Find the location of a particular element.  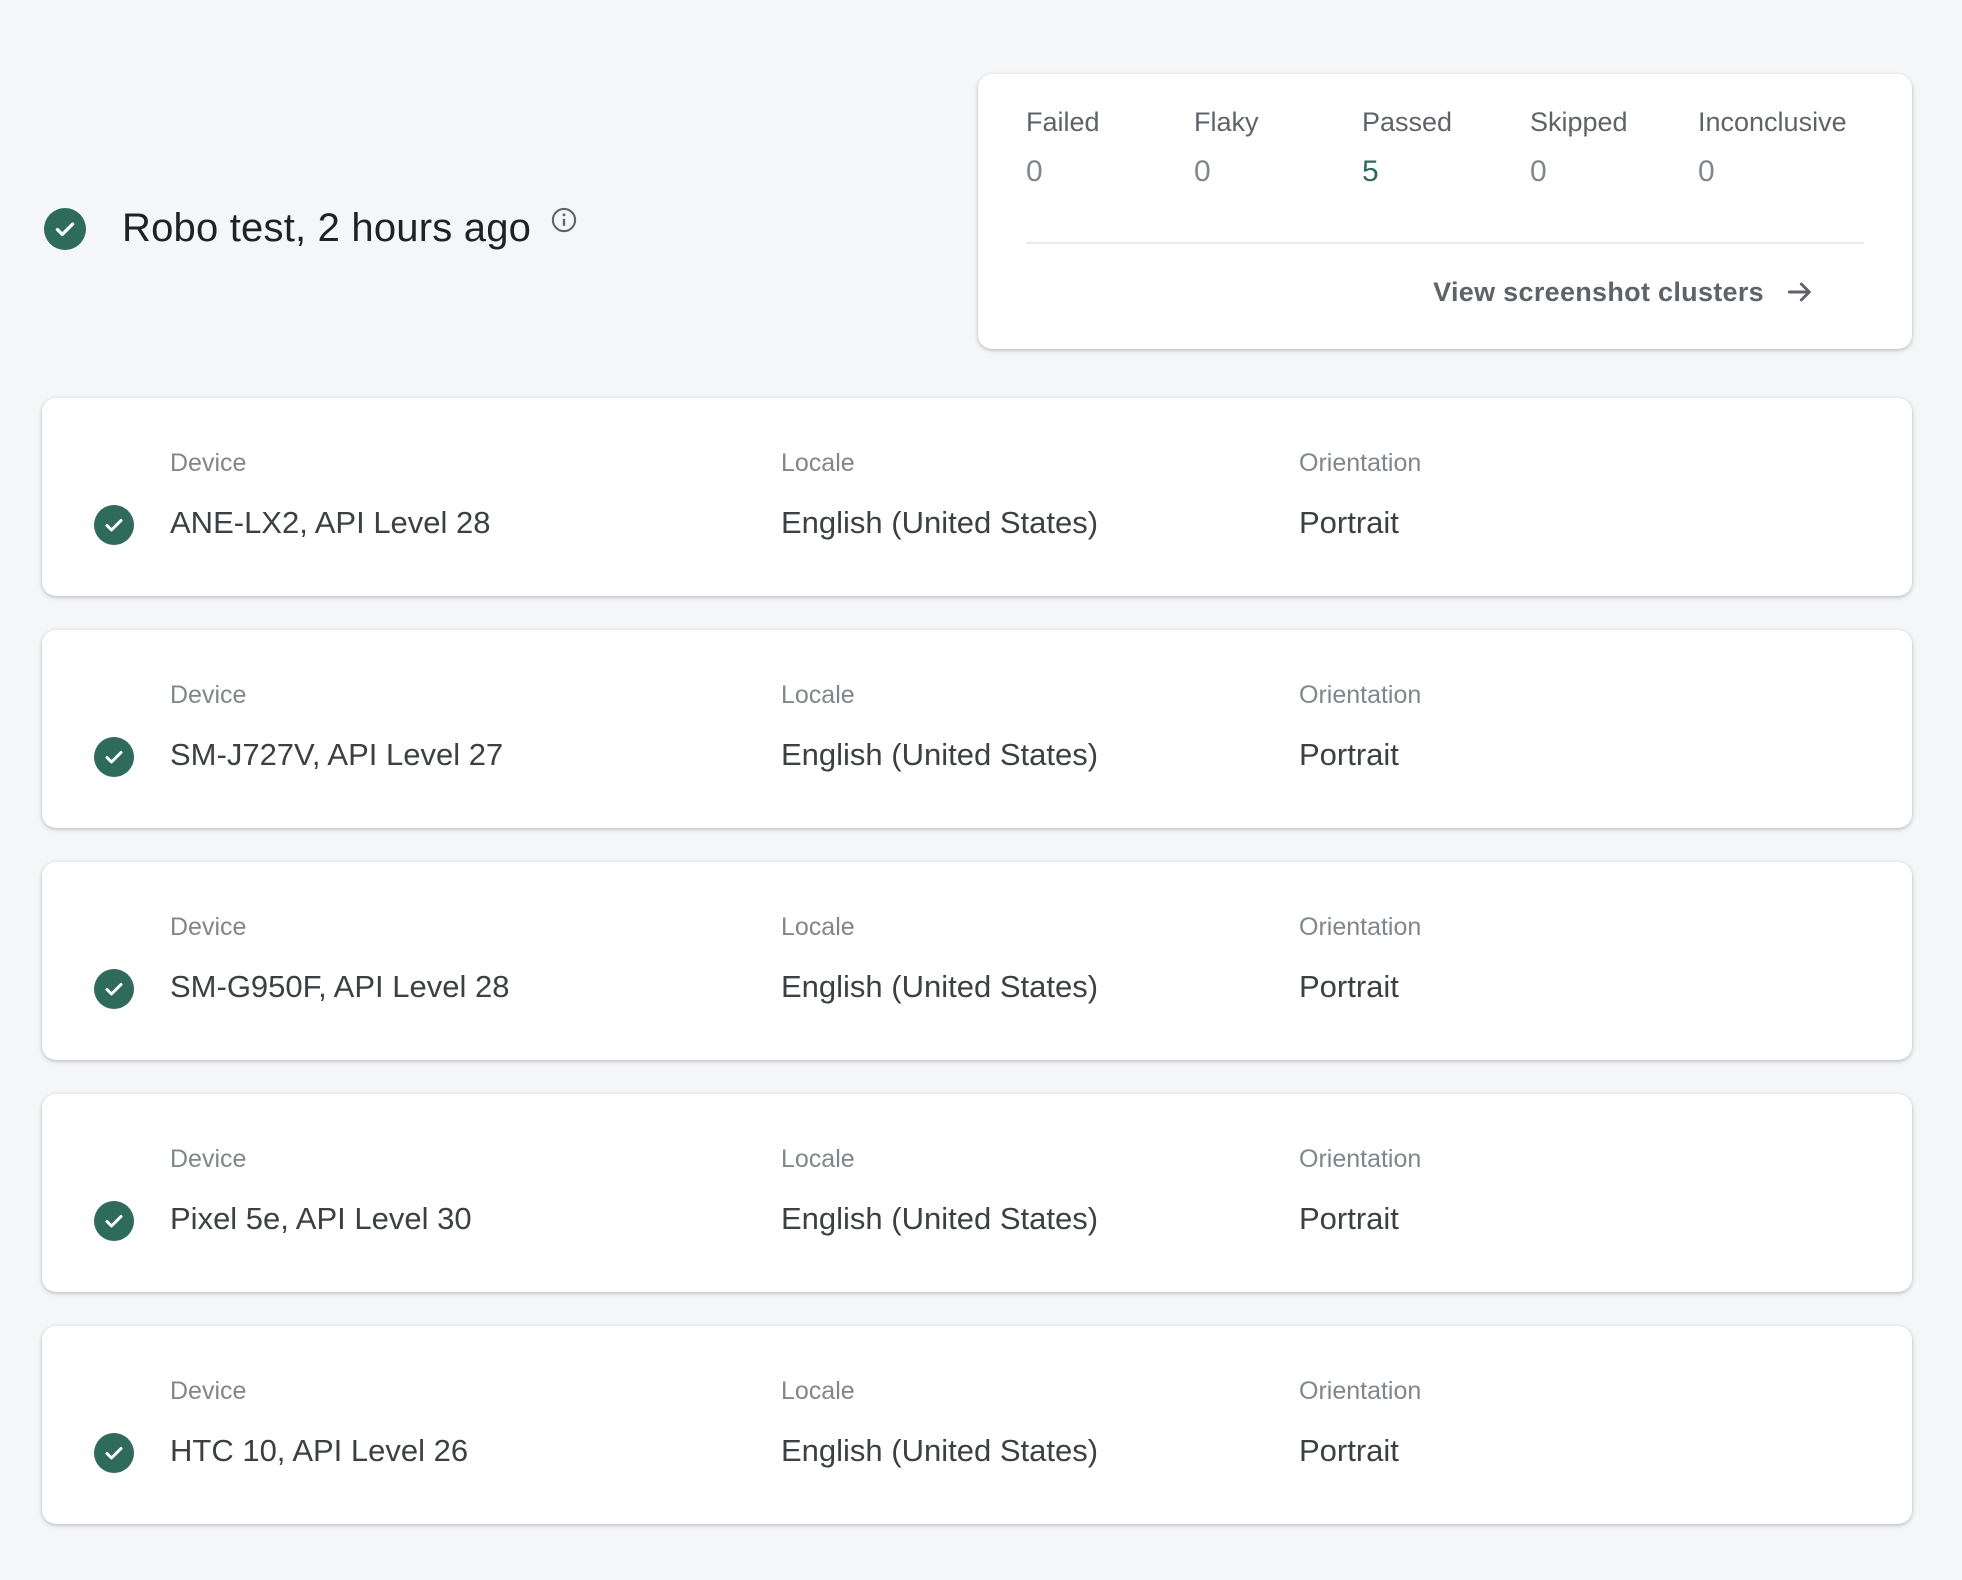

view-screenshot-clusters-button: View screenshot clusters is located at coordinates (1624, 292).